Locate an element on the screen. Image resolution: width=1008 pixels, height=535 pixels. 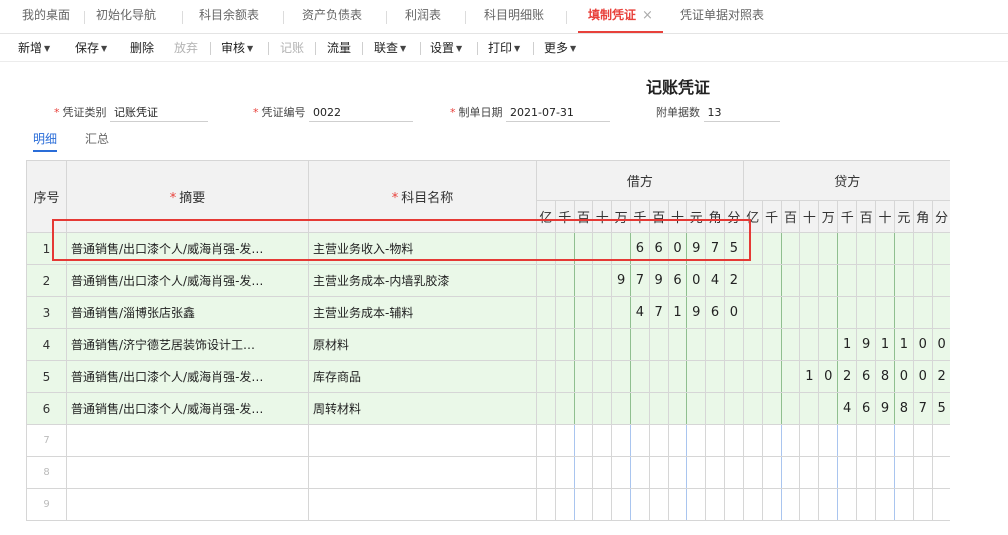
print-button: 打印 ▼ is located at coordinates (504, 48).